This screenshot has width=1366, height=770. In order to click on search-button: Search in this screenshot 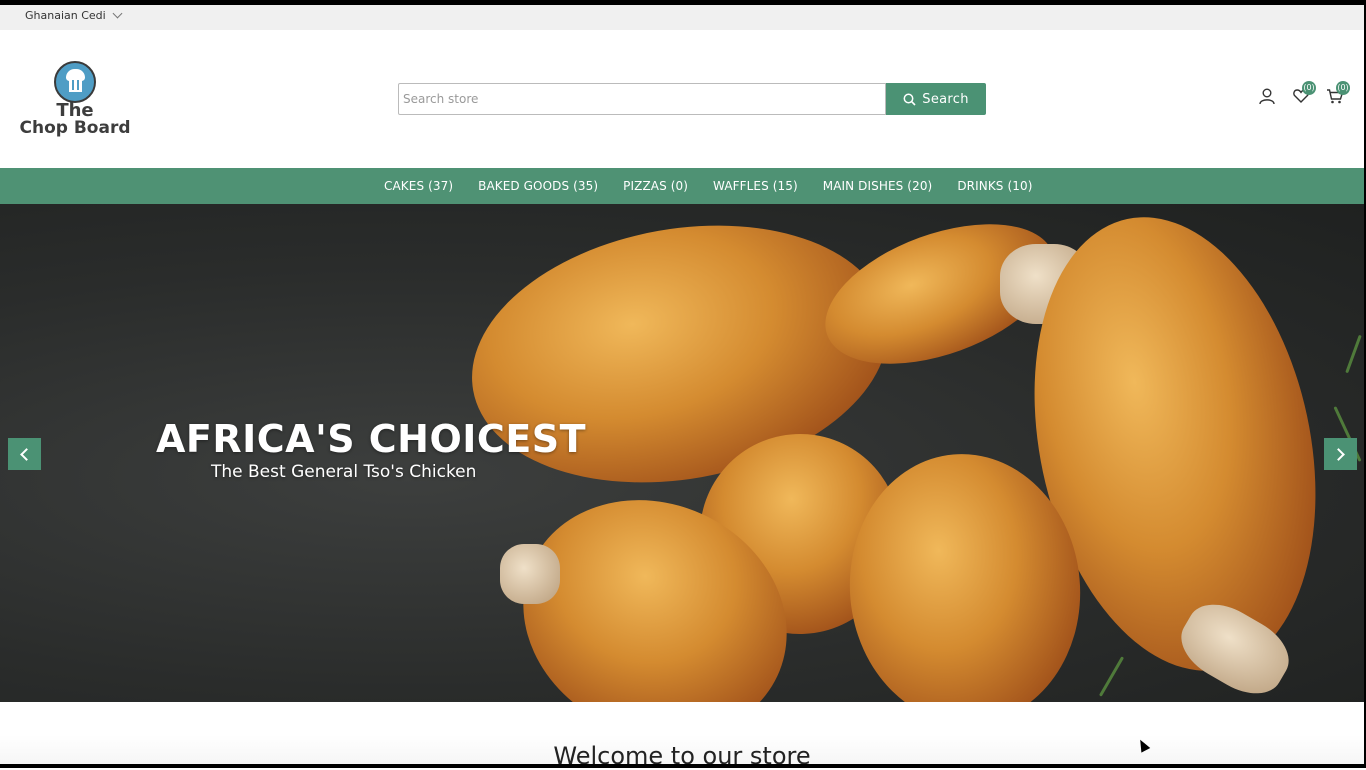, I will do `click(936, 99)`.